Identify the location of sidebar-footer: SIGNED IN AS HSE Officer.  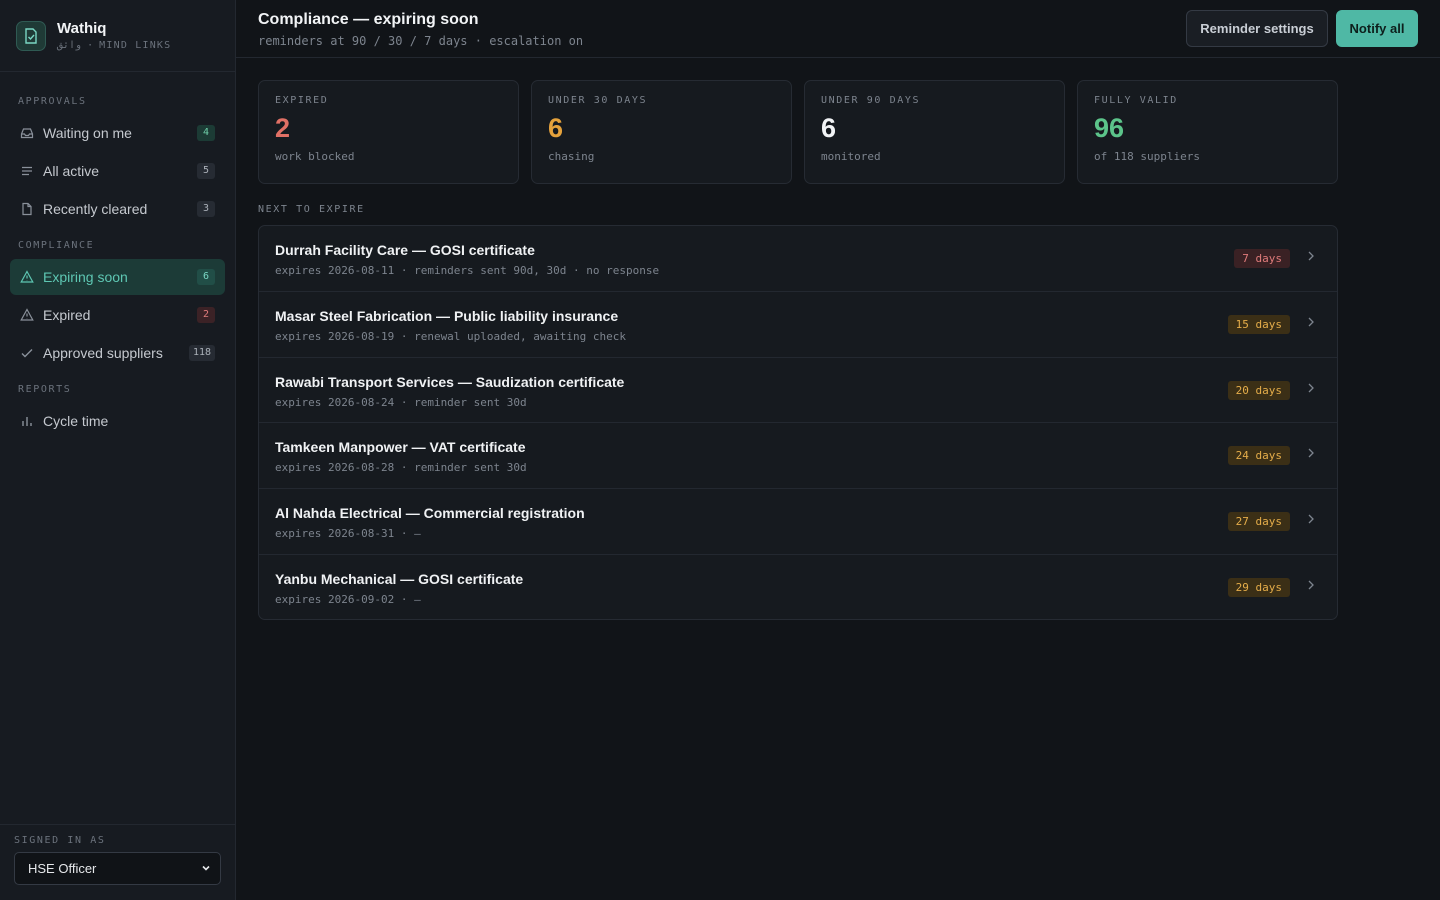
(117, 862).